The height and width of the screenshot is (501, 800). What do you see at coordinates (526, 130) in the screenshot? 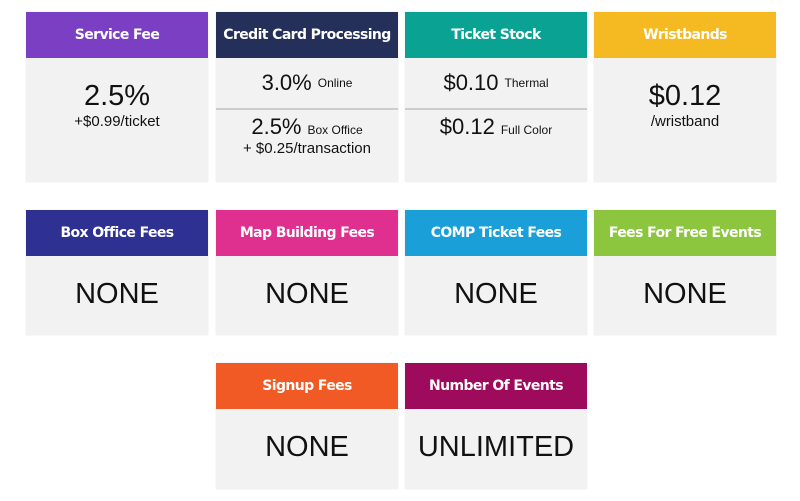
I see `full-color-label: Full Color` at bounding box center [526, 130].